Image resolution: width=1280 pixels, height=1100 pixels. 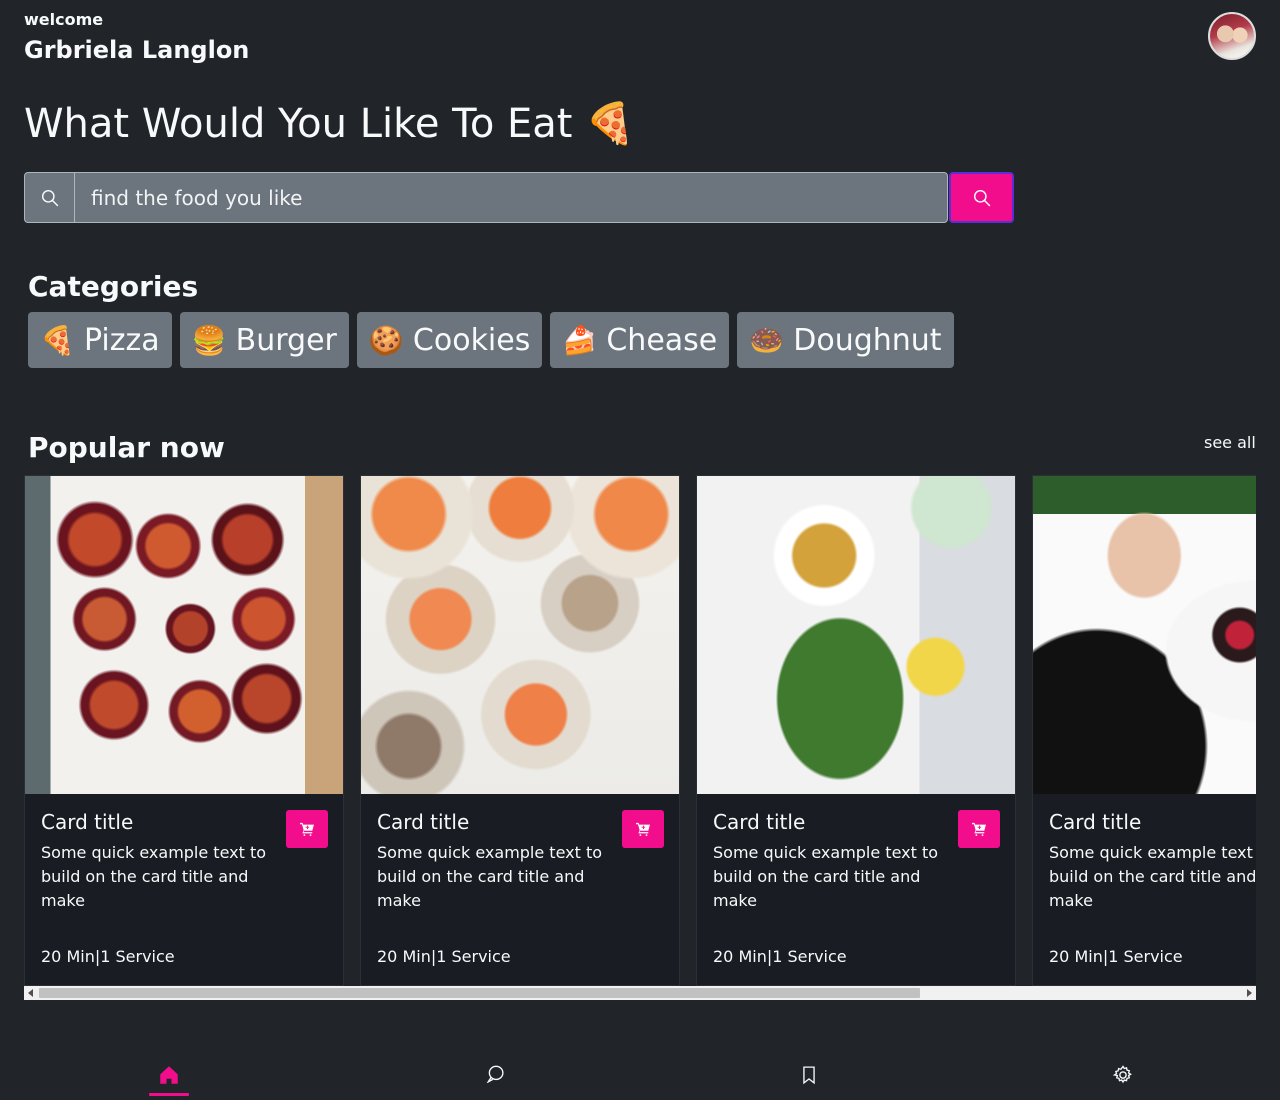 I want to click on scroll-thumb, so click(x=479, y=993).